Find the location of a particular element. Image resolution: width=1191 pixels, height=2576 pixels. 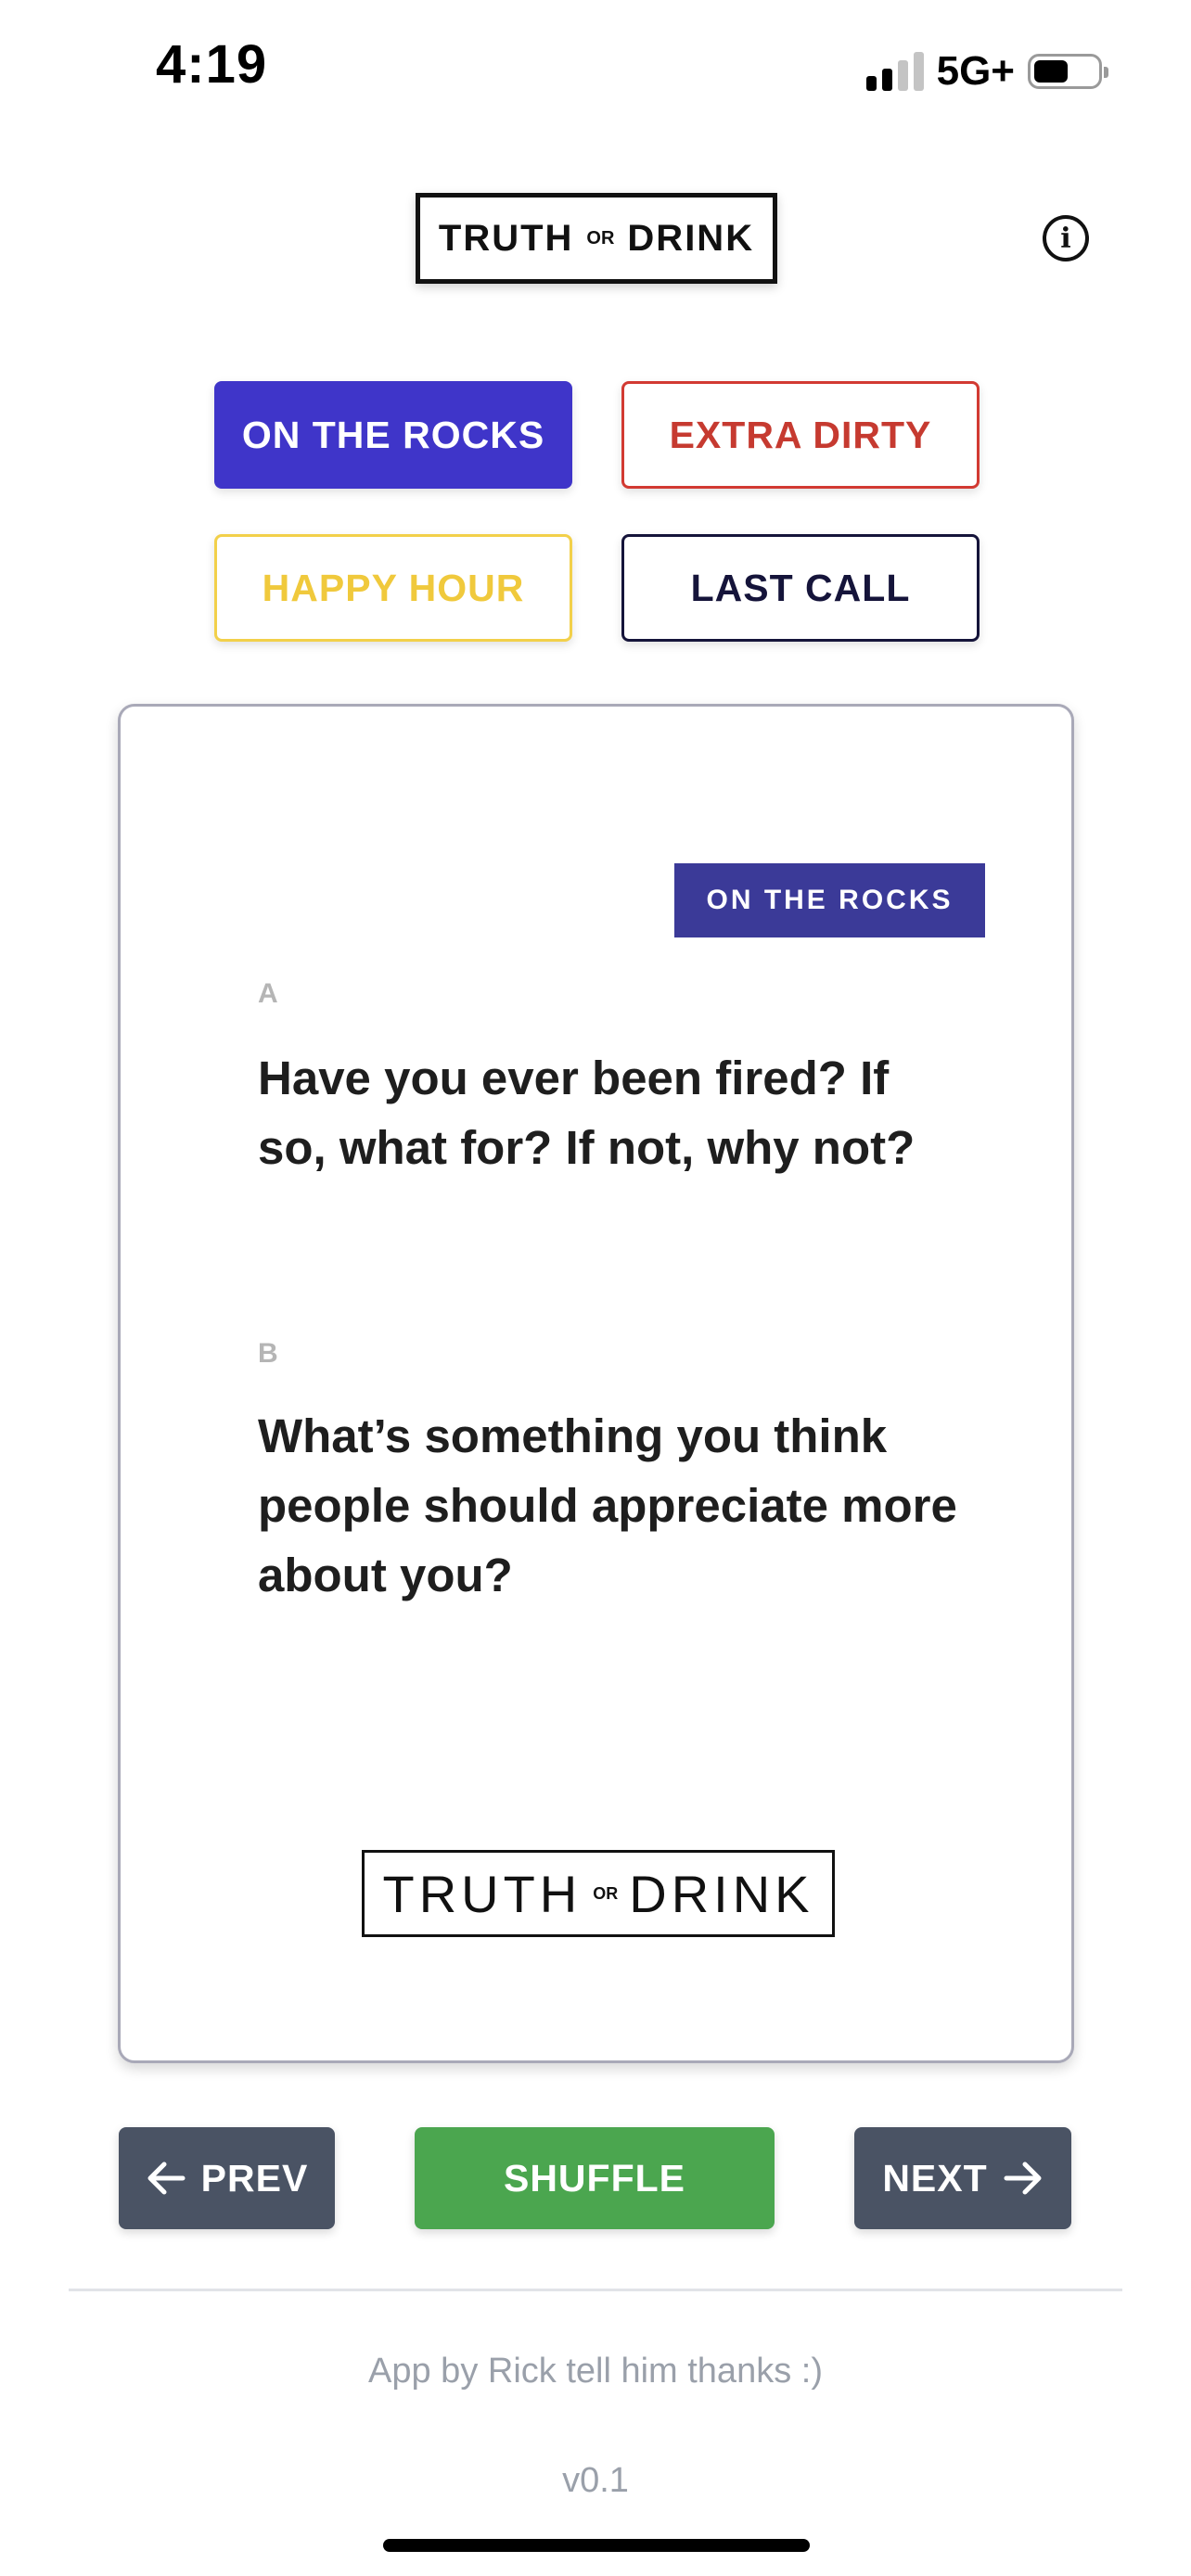

status-indicators: 5G+ is located at coordinates (986, 71).